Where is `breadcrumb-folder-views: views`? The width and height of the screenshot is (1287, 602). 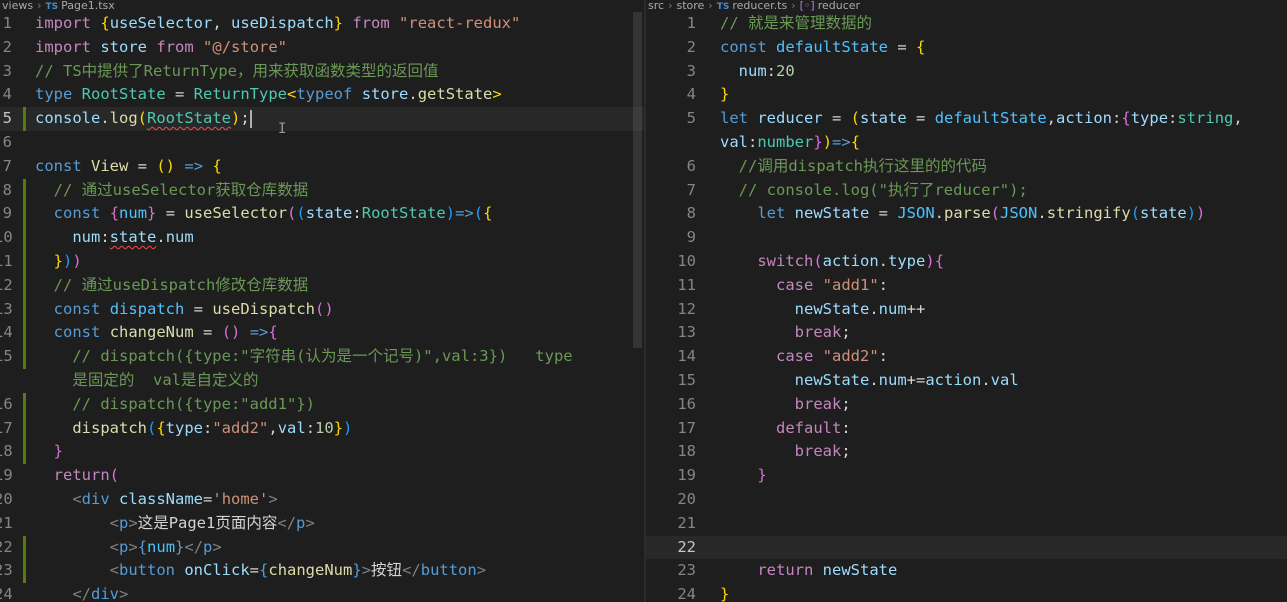
breadcrumb-folder-views: views is located at coordinates (17, 6).